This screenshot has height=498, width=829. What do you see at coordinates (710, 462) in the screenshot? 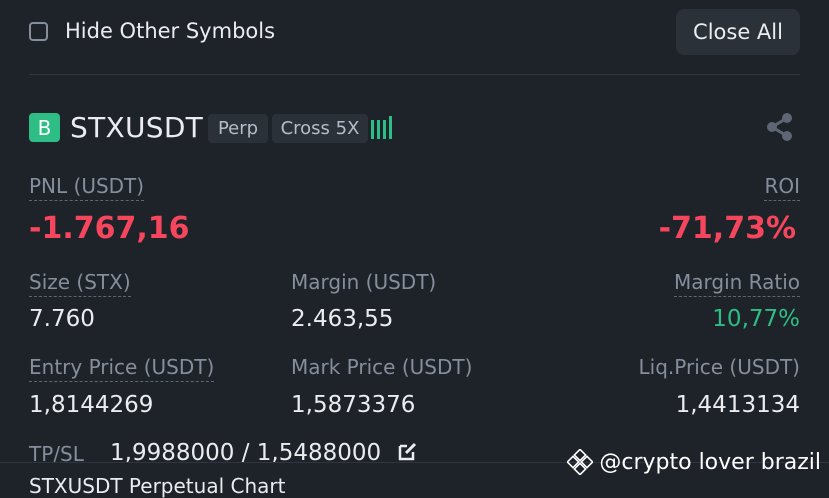
I see `watermark-text: @crypto lover brazil` at bounding box center [710, 462].